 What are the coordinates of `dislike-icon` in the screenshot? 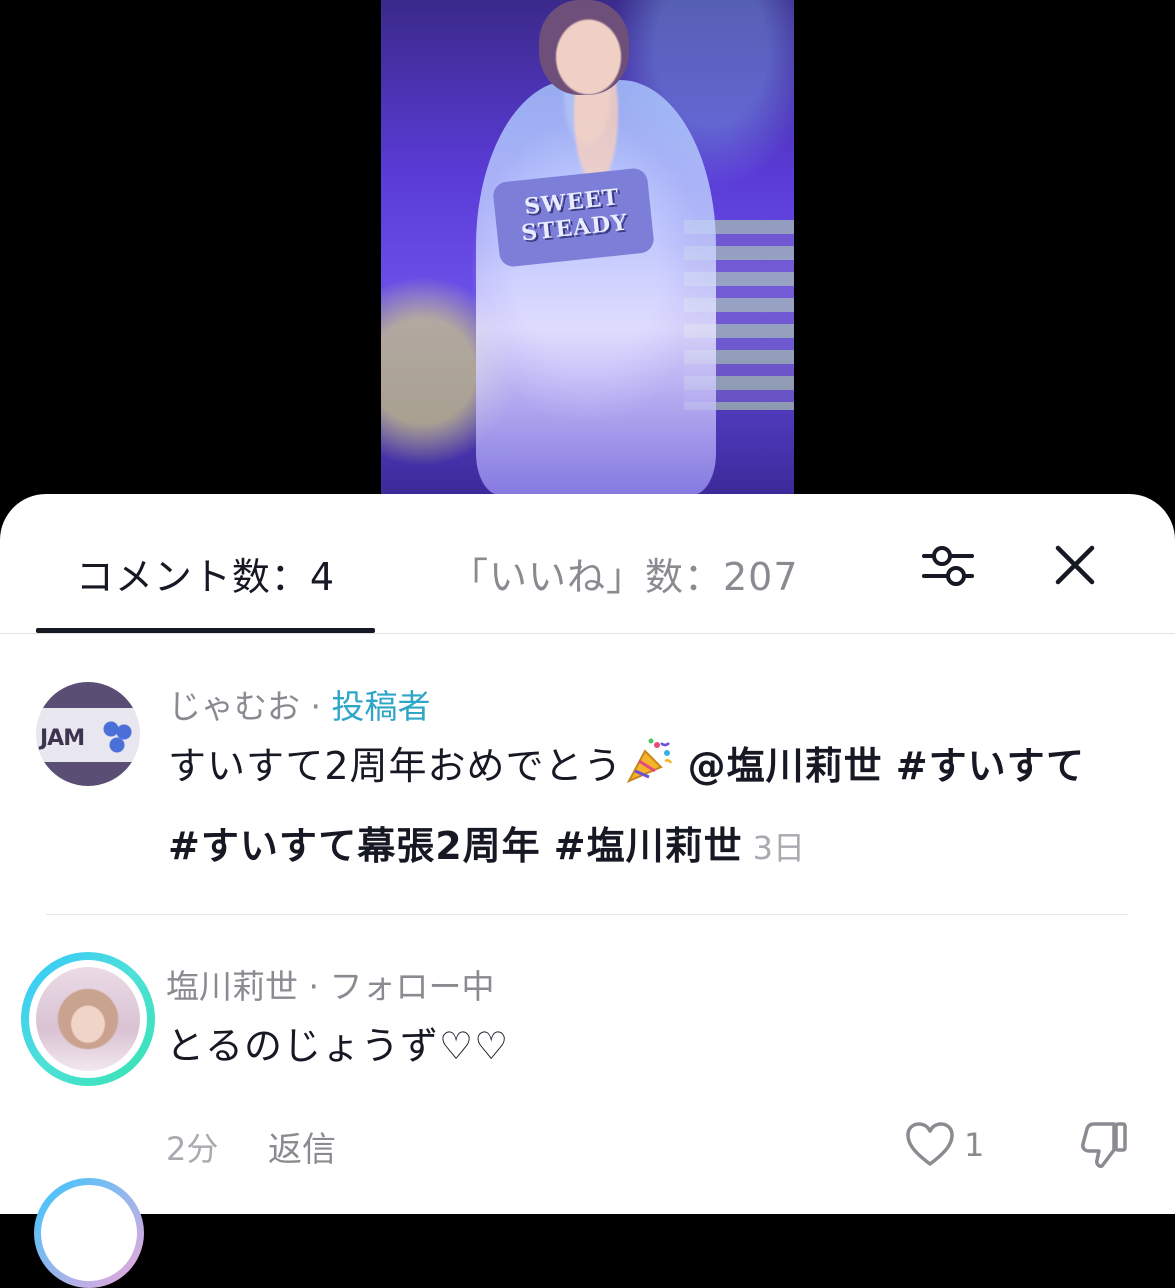 It's located at (1104, 1144).